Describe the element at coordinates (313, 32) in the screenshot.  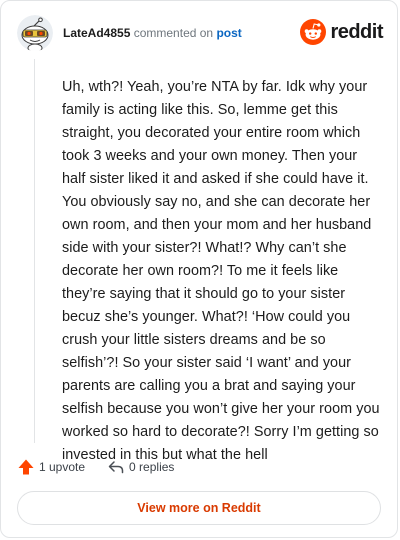
I see `reddit-snoo-icon` at that location.